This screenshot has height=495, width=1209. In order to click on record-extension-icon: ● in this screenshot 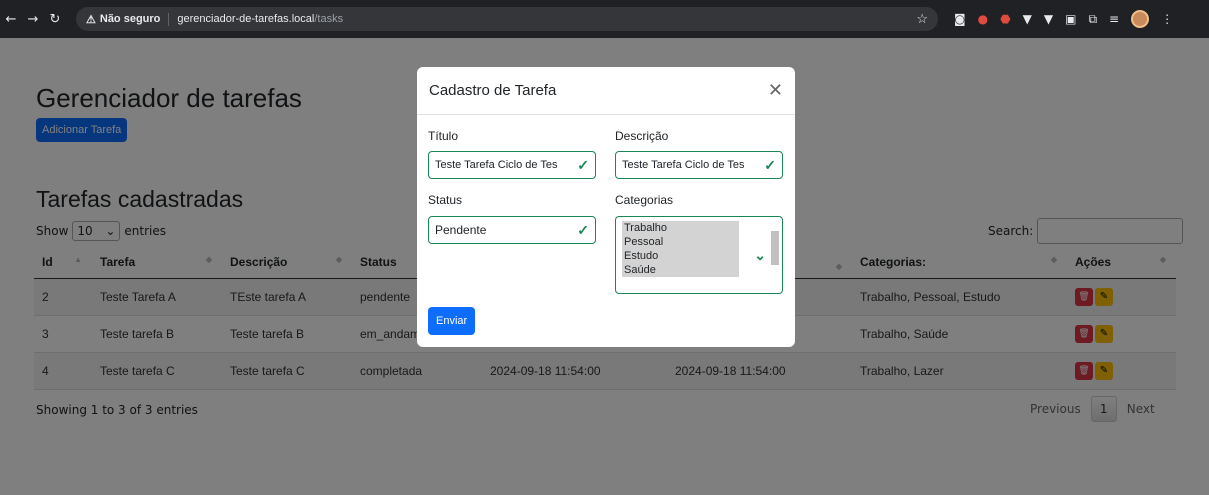, I will do `click(983, 19)`.